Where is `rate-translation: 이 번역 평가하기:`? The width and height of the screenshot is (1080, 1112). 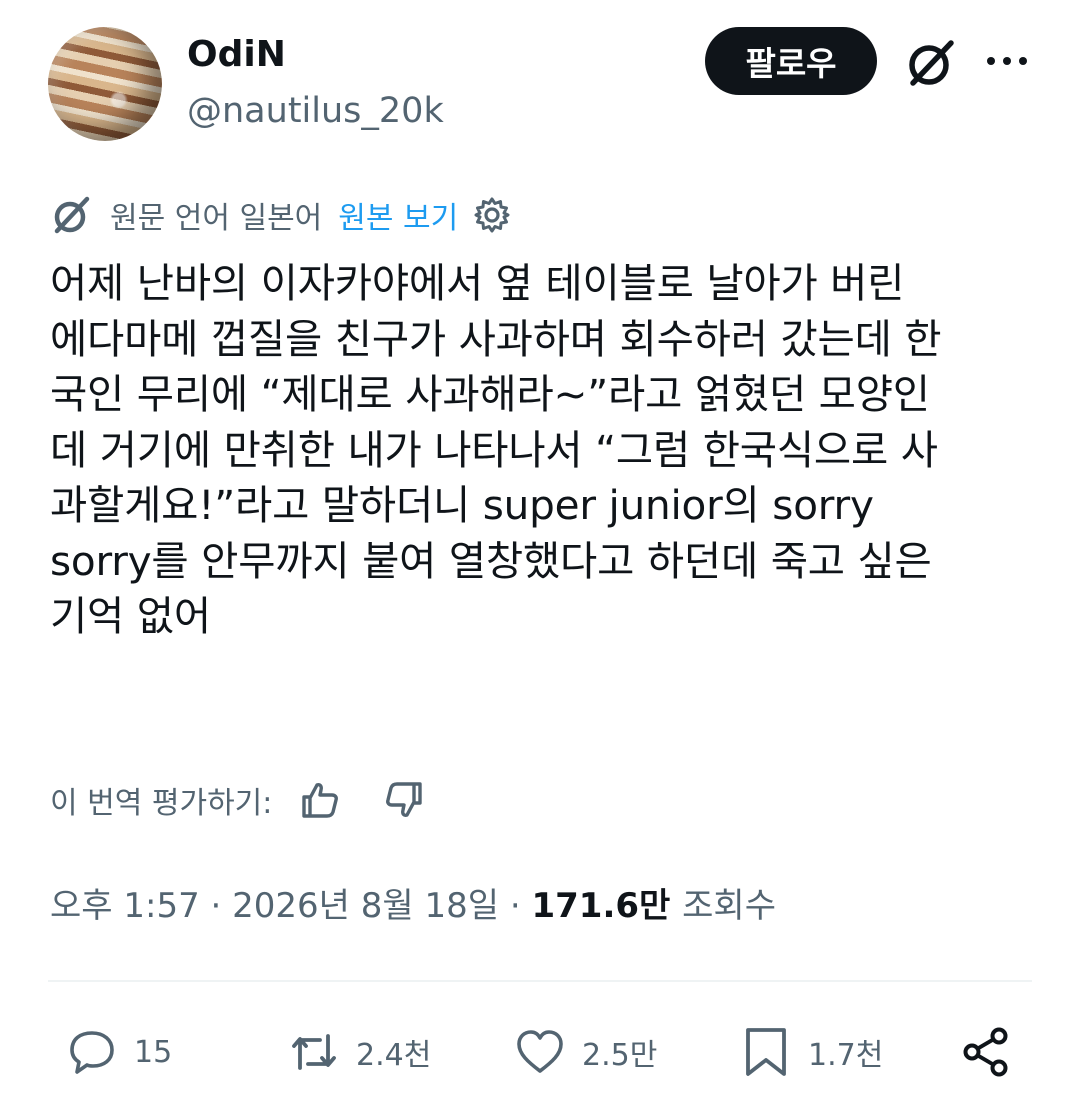 rate-translation: 이 번역 평가하기: is located at coordinates (238, 800).